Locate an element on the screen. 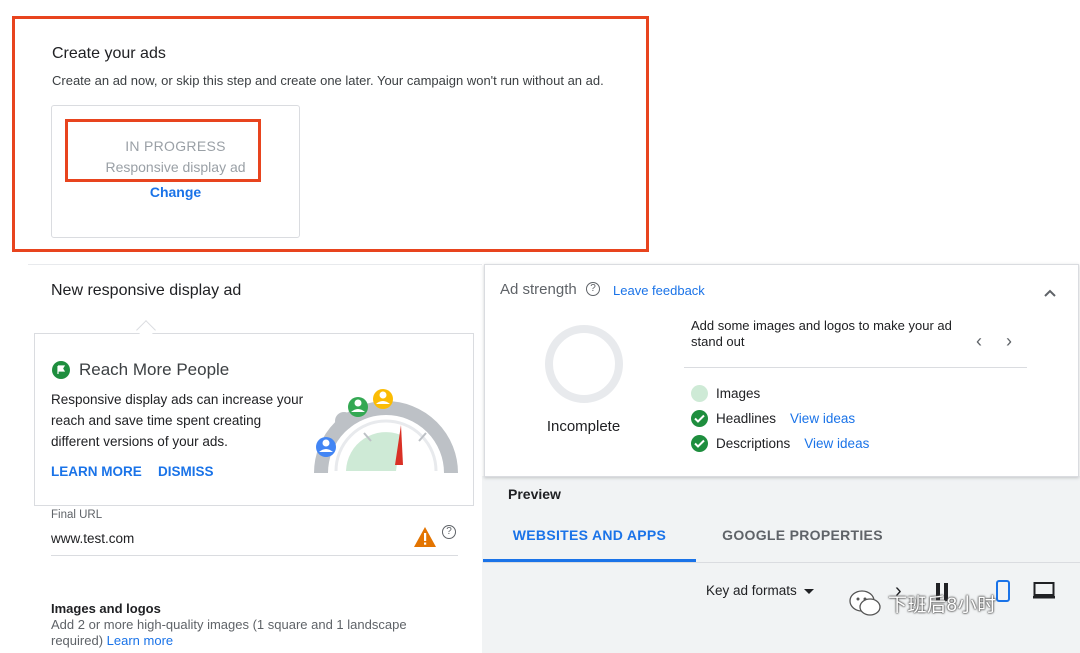 Image resolution: width=1080 pixels, height=653 pixels. tab-websites-and-apps: WEBSITES AND APPS is located at coordinates (589, 538).